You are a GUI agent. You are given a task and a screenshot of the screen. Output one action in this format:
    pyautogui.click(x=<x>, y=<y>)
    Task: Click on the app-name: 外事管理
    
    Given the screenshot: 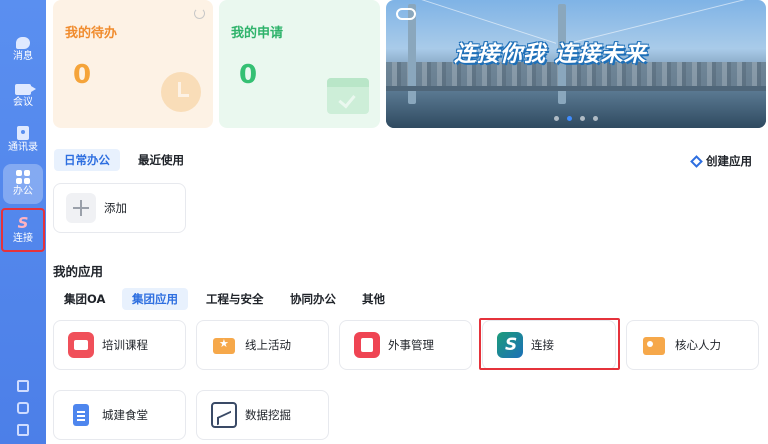 What is the action you would take?
    pyautogui.click(x=411, y=345)
    